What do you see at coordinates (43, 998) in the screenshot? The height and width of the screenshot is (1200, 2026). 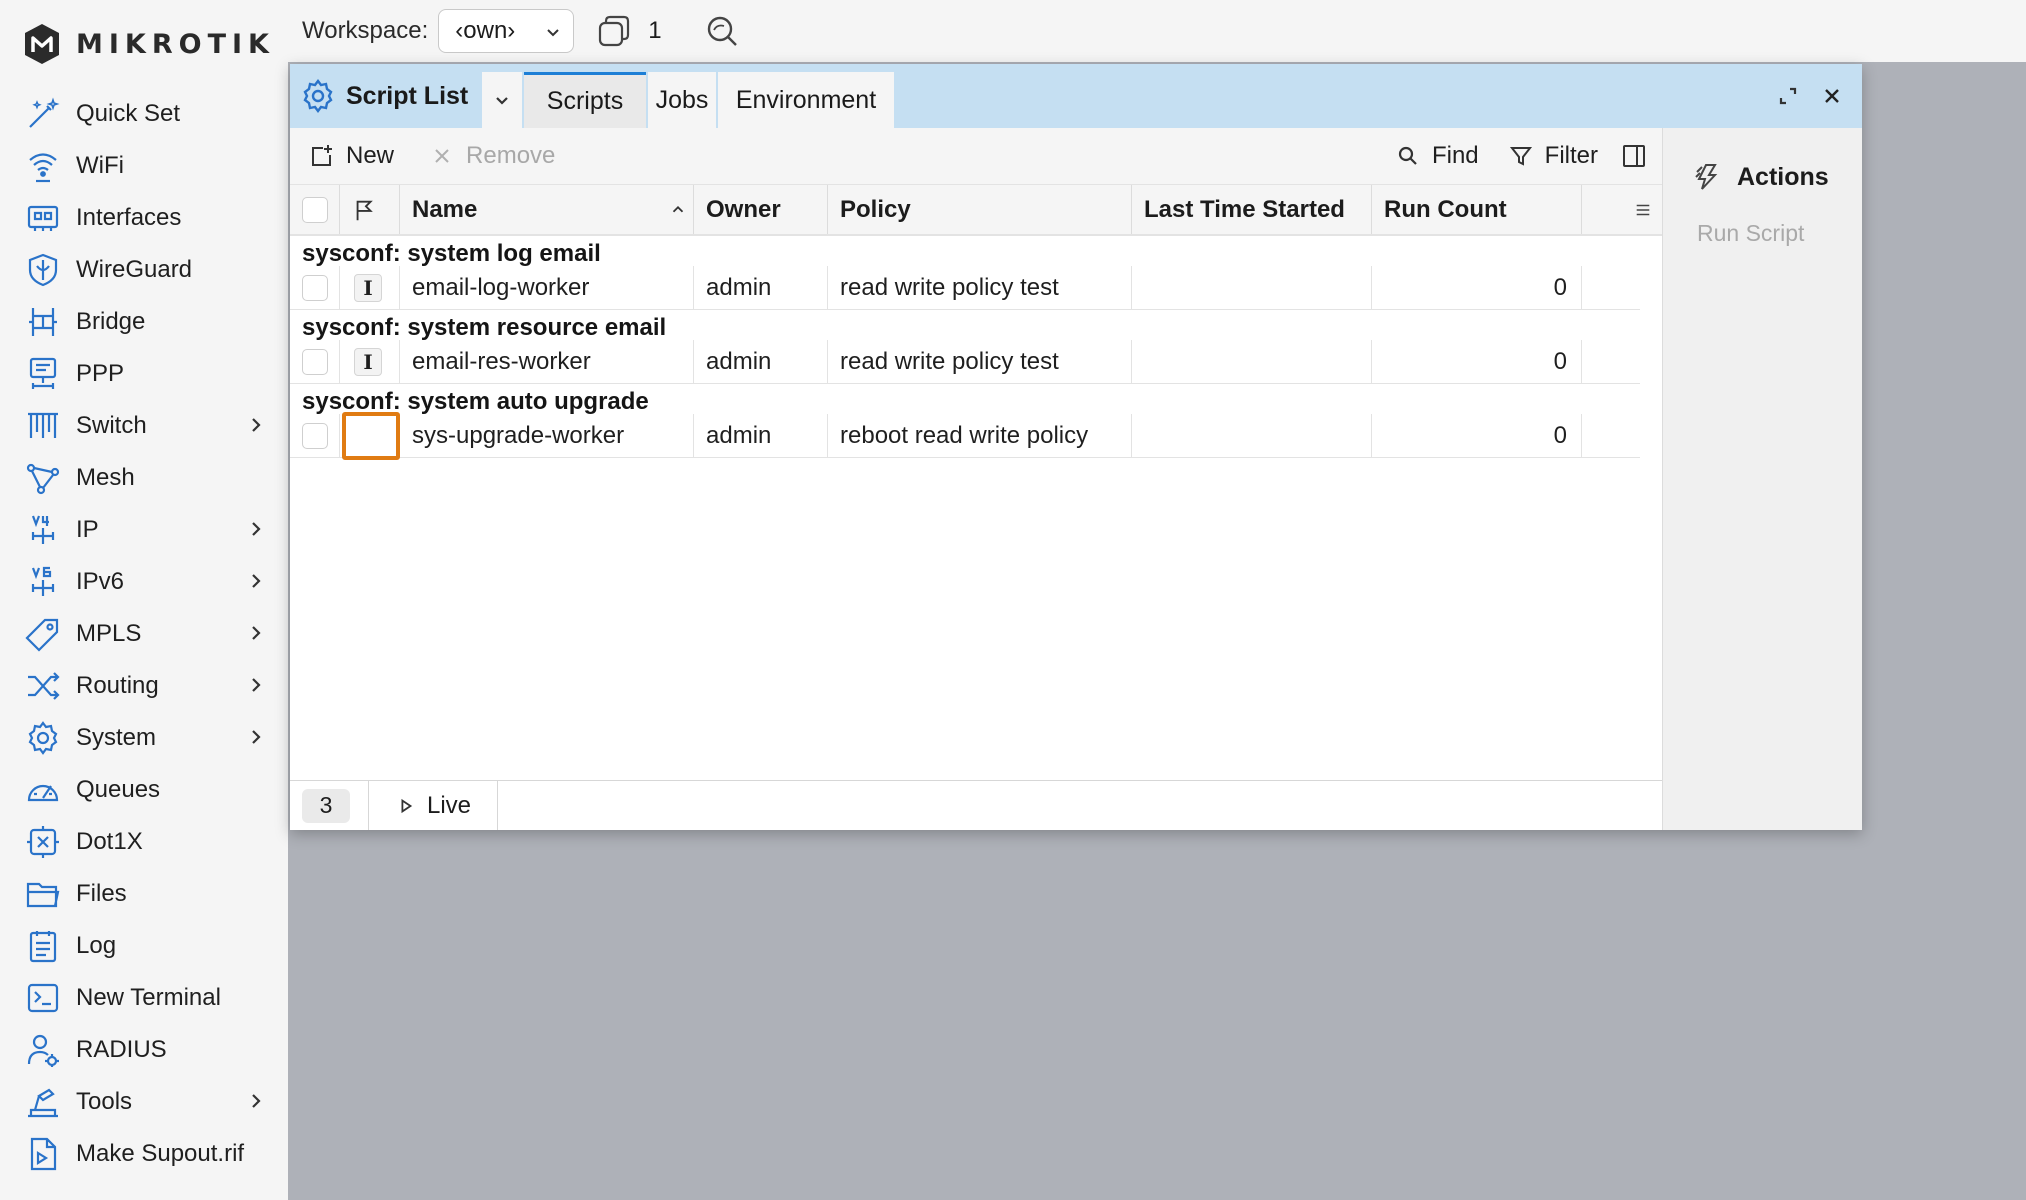 I see `terminal-icon` at bounding box center [43, 998].